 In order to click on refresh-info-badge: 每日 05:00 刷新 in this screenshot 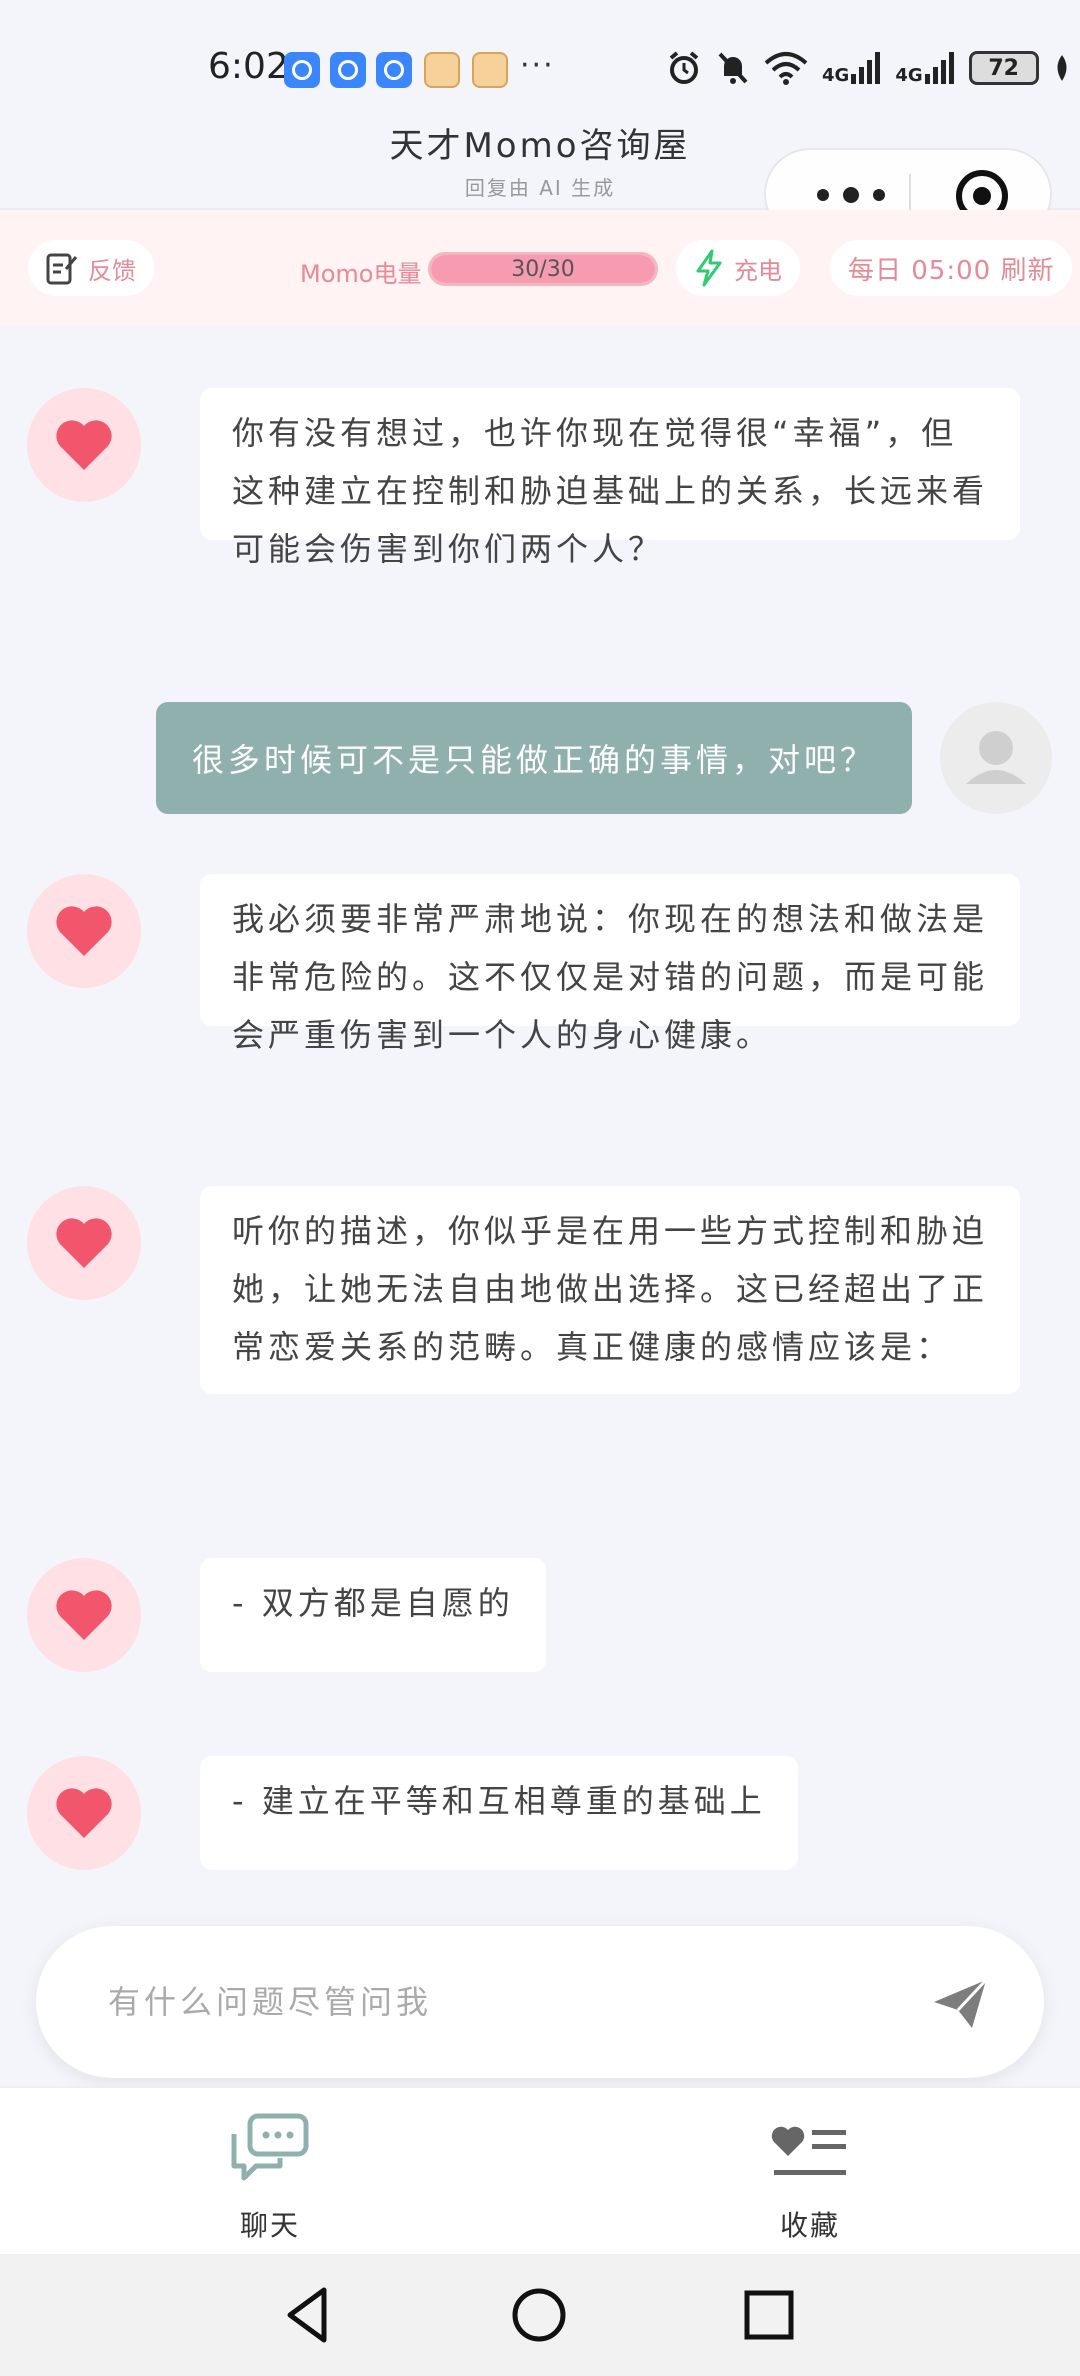, I will do `click(951, 268)`.